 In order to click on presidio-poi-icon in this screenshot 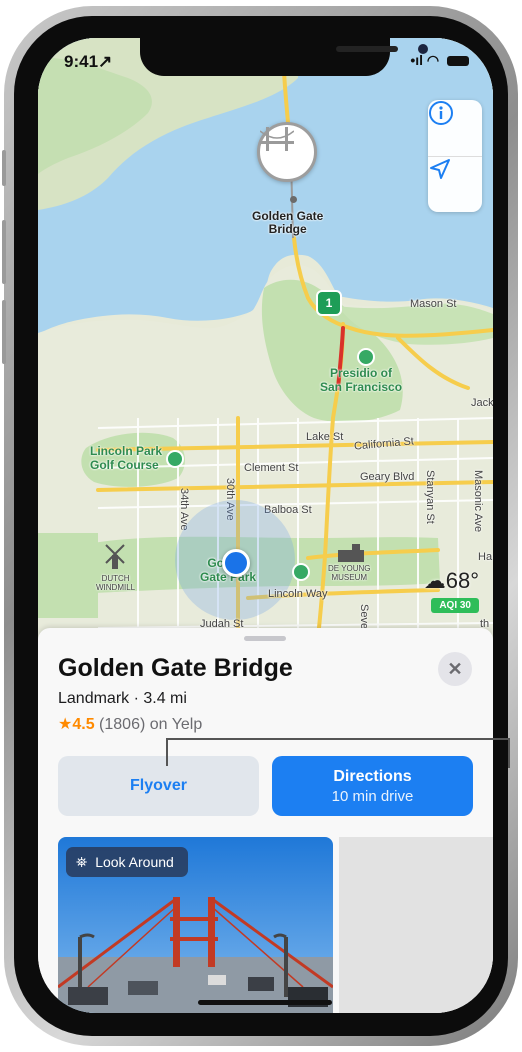, I will do `click(366, 357)`.